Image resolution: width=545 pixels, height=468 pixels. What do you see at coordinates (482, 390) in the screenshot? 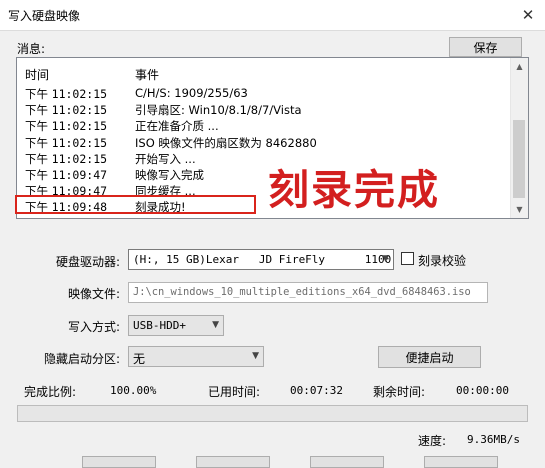
I see `remaining-value: 00:00:00` at bounding box center [482, 390].